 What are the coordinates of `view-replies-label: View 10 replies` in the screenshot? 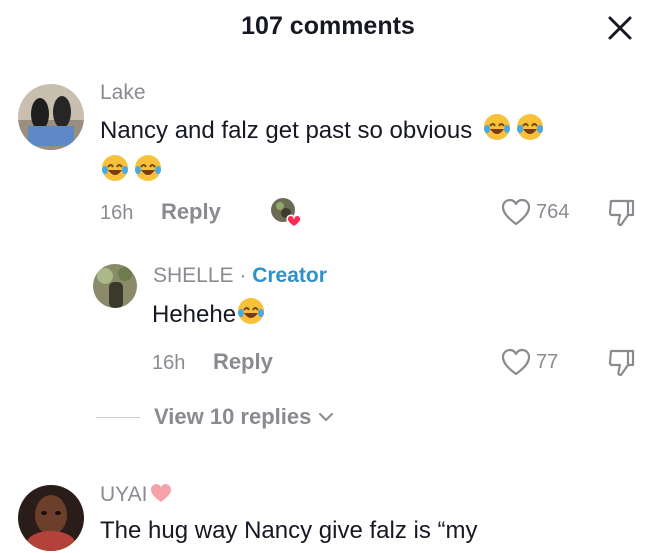 It's located at (233, 416).